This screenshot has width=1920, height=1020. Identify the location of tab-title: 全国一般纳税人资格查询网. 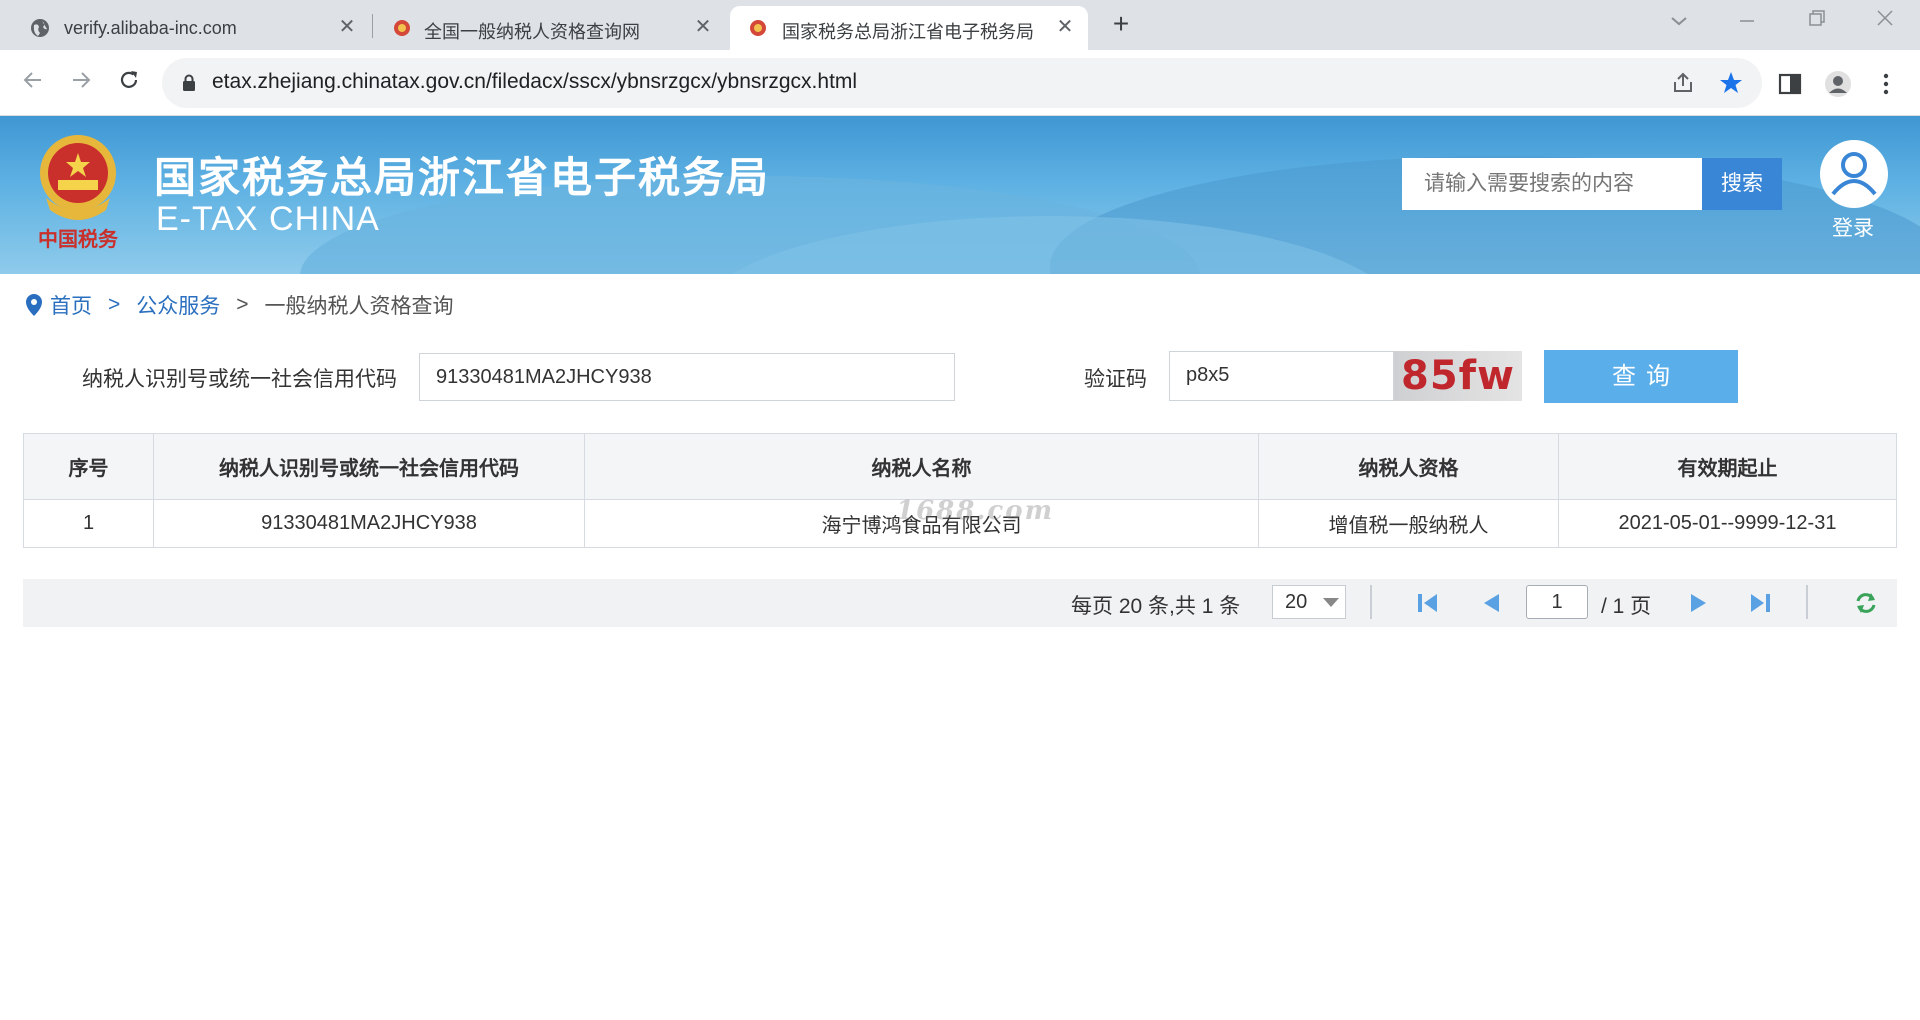
(532, 32).